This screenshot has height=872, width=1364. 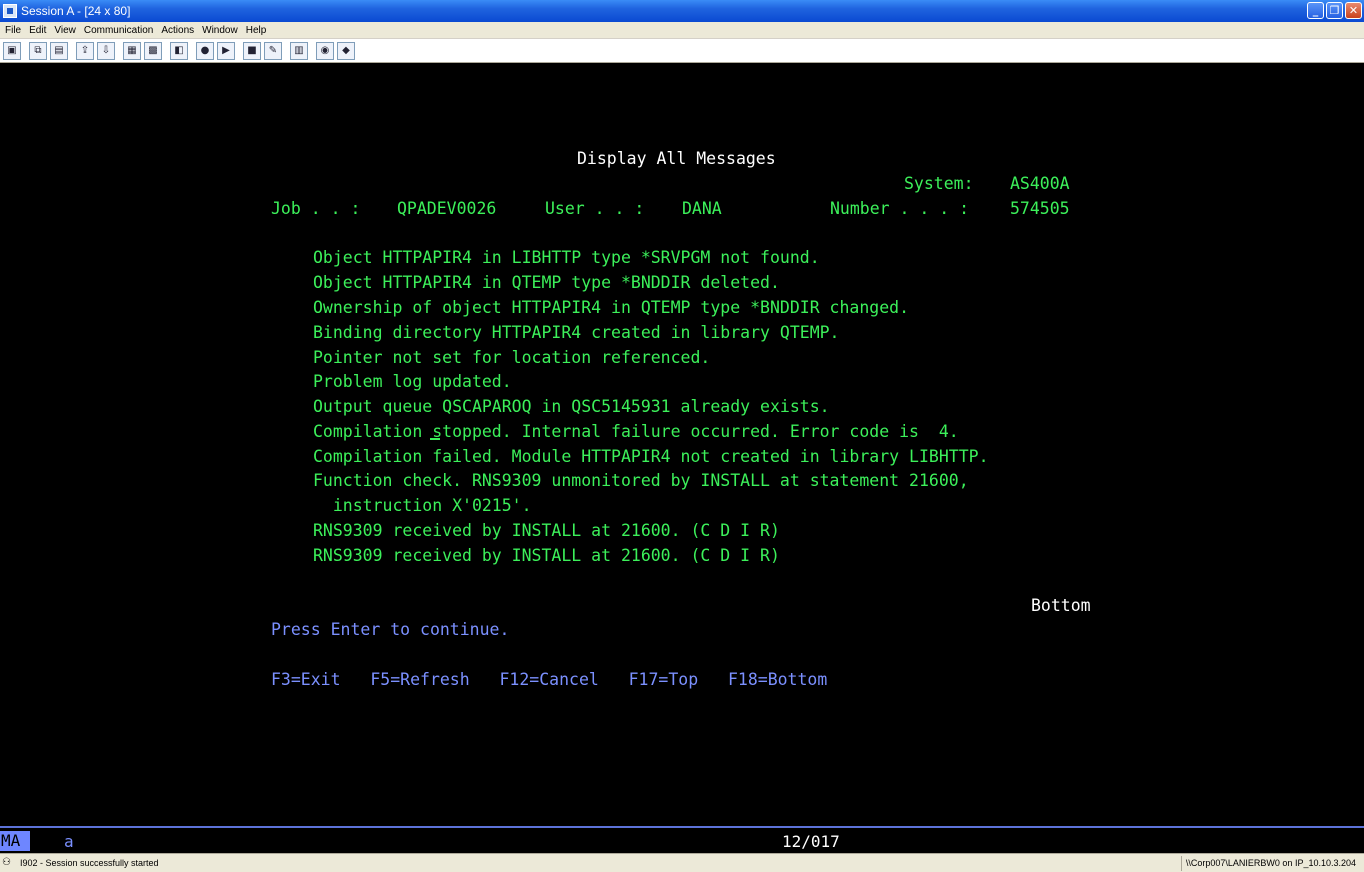 What do you see at coordinates (65, 30) in the screenshot?
I see `menu-view: View` at bounding box center [65, 30].